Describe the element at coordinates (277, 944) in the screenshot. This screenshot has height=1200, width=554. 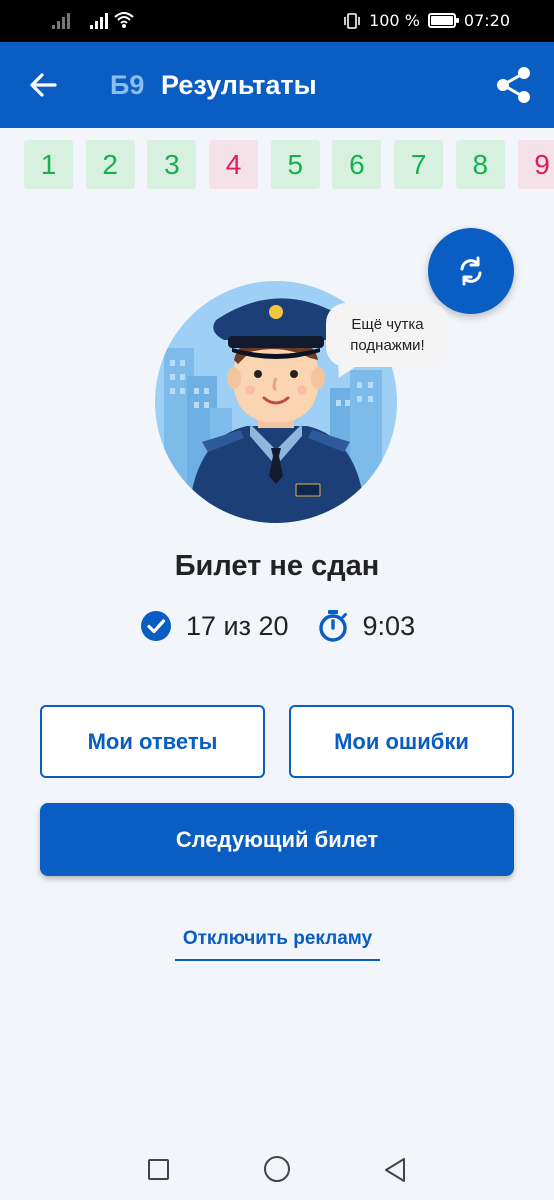
I see `disable-ads-link: Отключить рекламу` at that location.